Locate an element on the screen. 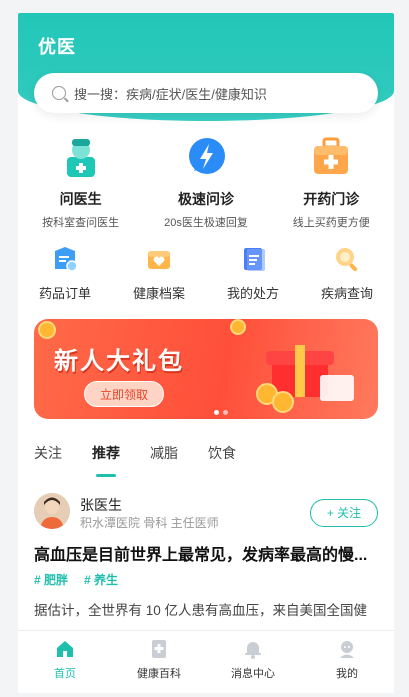 The height and width of the screenshot is (697, 409). nav-label: 首页 is located at coordinates (65, 674).